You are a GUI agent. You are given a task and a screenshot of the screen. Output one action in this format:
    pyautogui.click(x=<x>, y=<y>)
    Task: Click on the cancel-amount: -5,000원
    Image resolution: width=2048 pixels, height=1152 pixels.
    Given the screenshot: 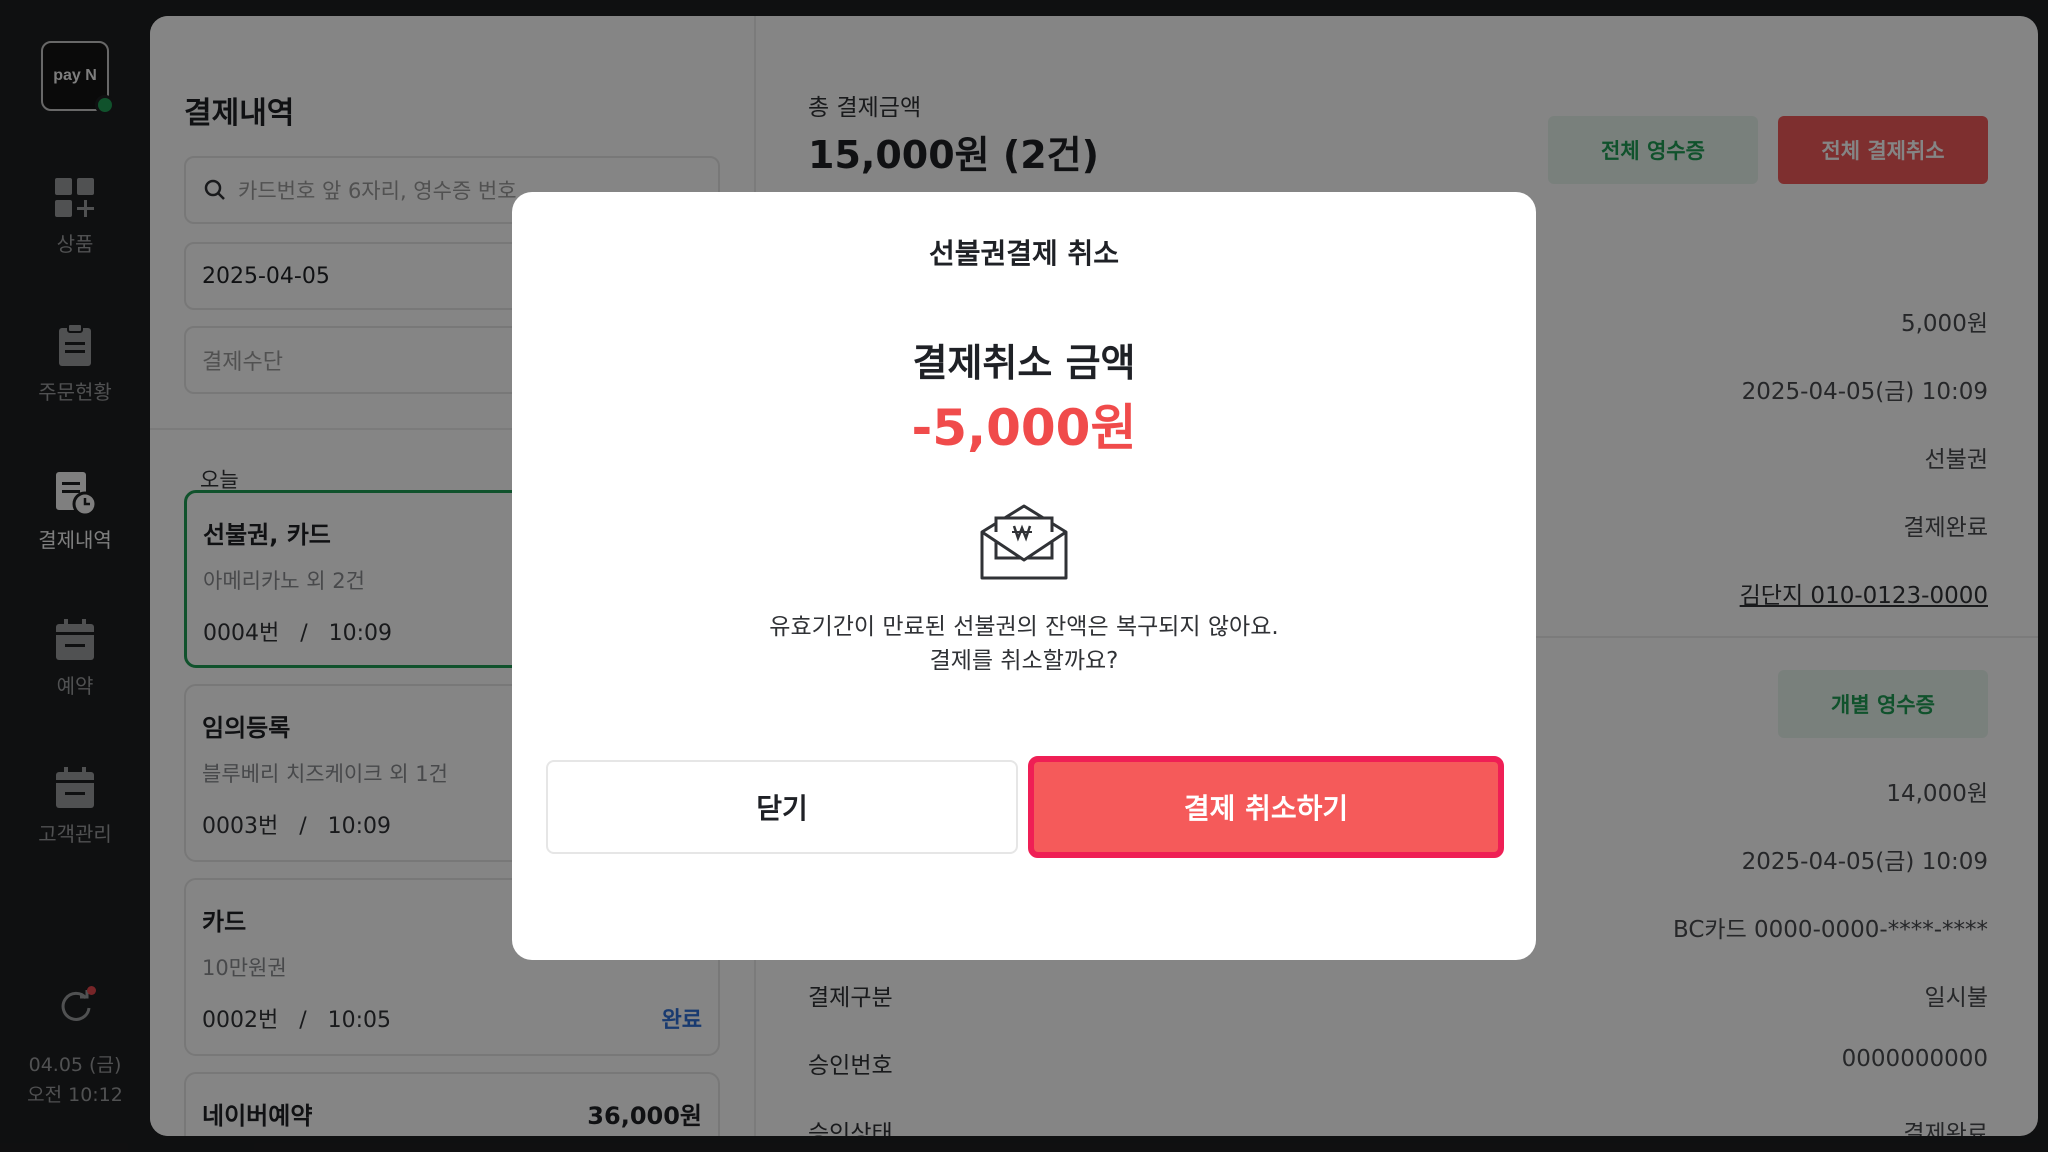 What is the action you would take?
    pyautogui.click(x=1024, y=428)
    